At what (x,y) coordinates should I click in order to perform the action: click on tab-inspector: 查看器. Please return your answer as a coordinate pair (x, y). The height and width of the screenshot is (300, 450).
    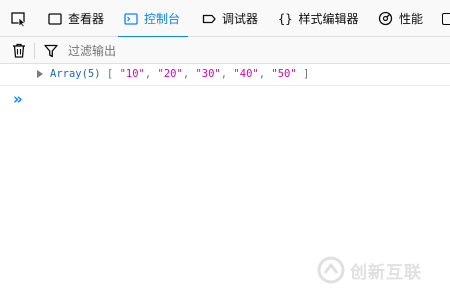
    Looking at the image, I should click on (76, 18).